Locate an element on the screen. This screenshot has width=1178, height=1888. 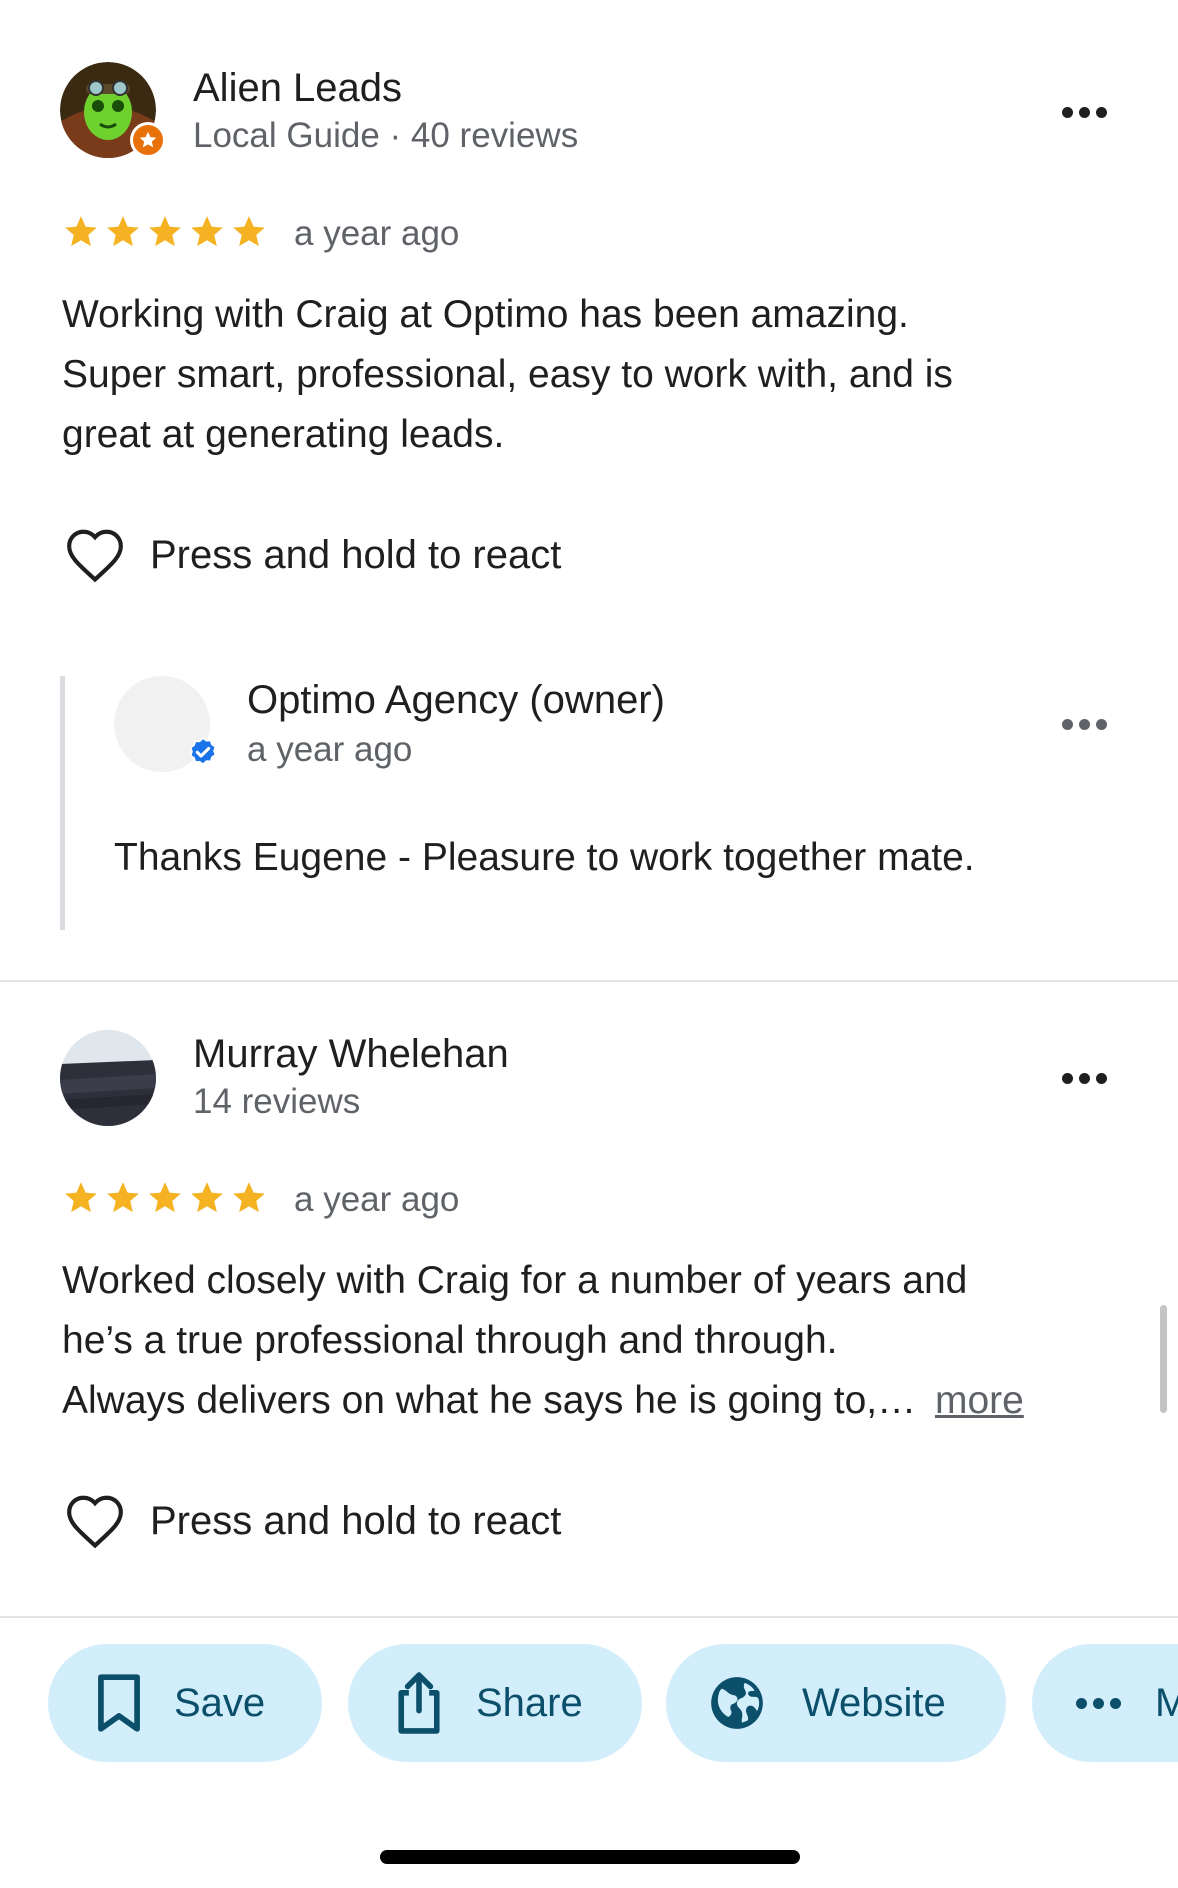
landscape-avatar-image is located at coordinates (108, 1078).